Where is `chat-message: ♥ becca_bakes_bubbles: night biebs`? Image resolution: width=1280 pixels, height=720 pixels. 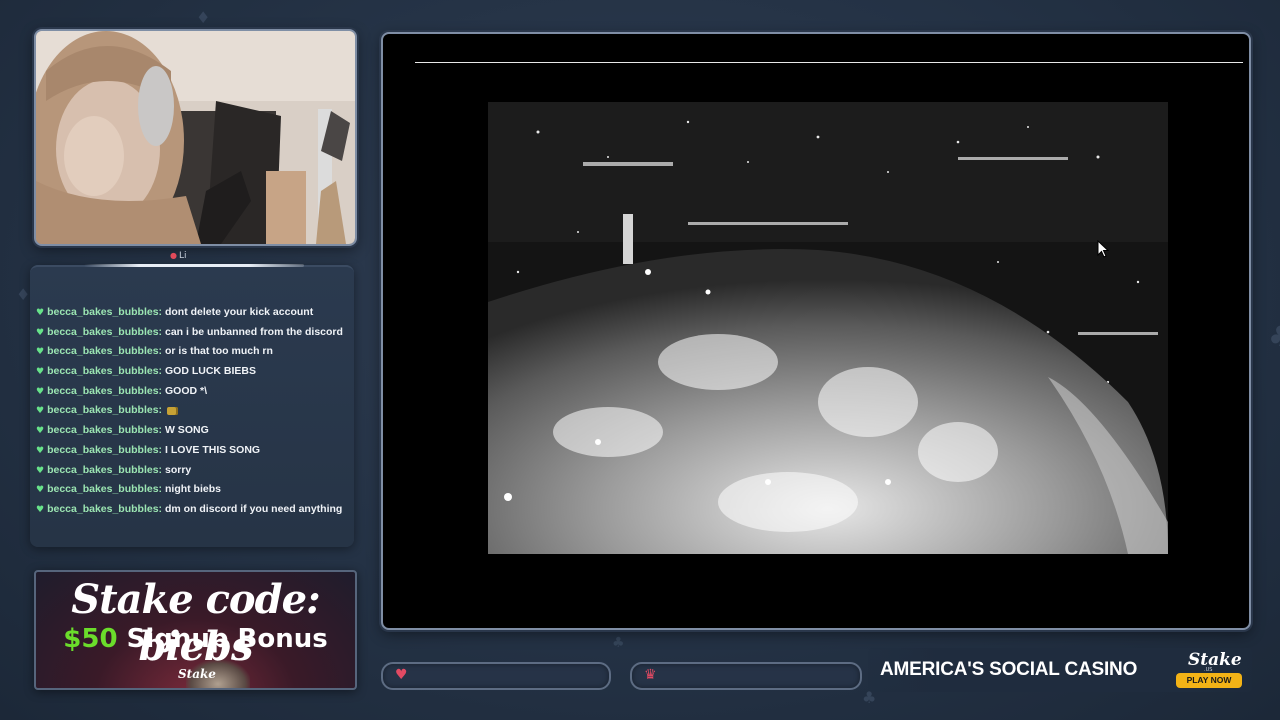
chat-message: ♥ becca_bakes_bubbles: night biebs is located at coordinates (189, 490).